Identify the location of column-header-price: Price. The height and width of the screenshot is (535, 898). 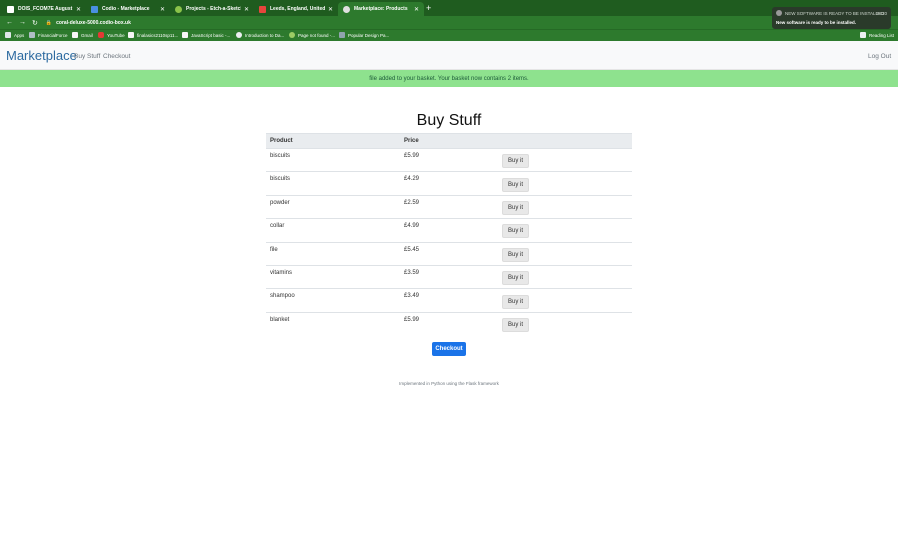
(449, 141).